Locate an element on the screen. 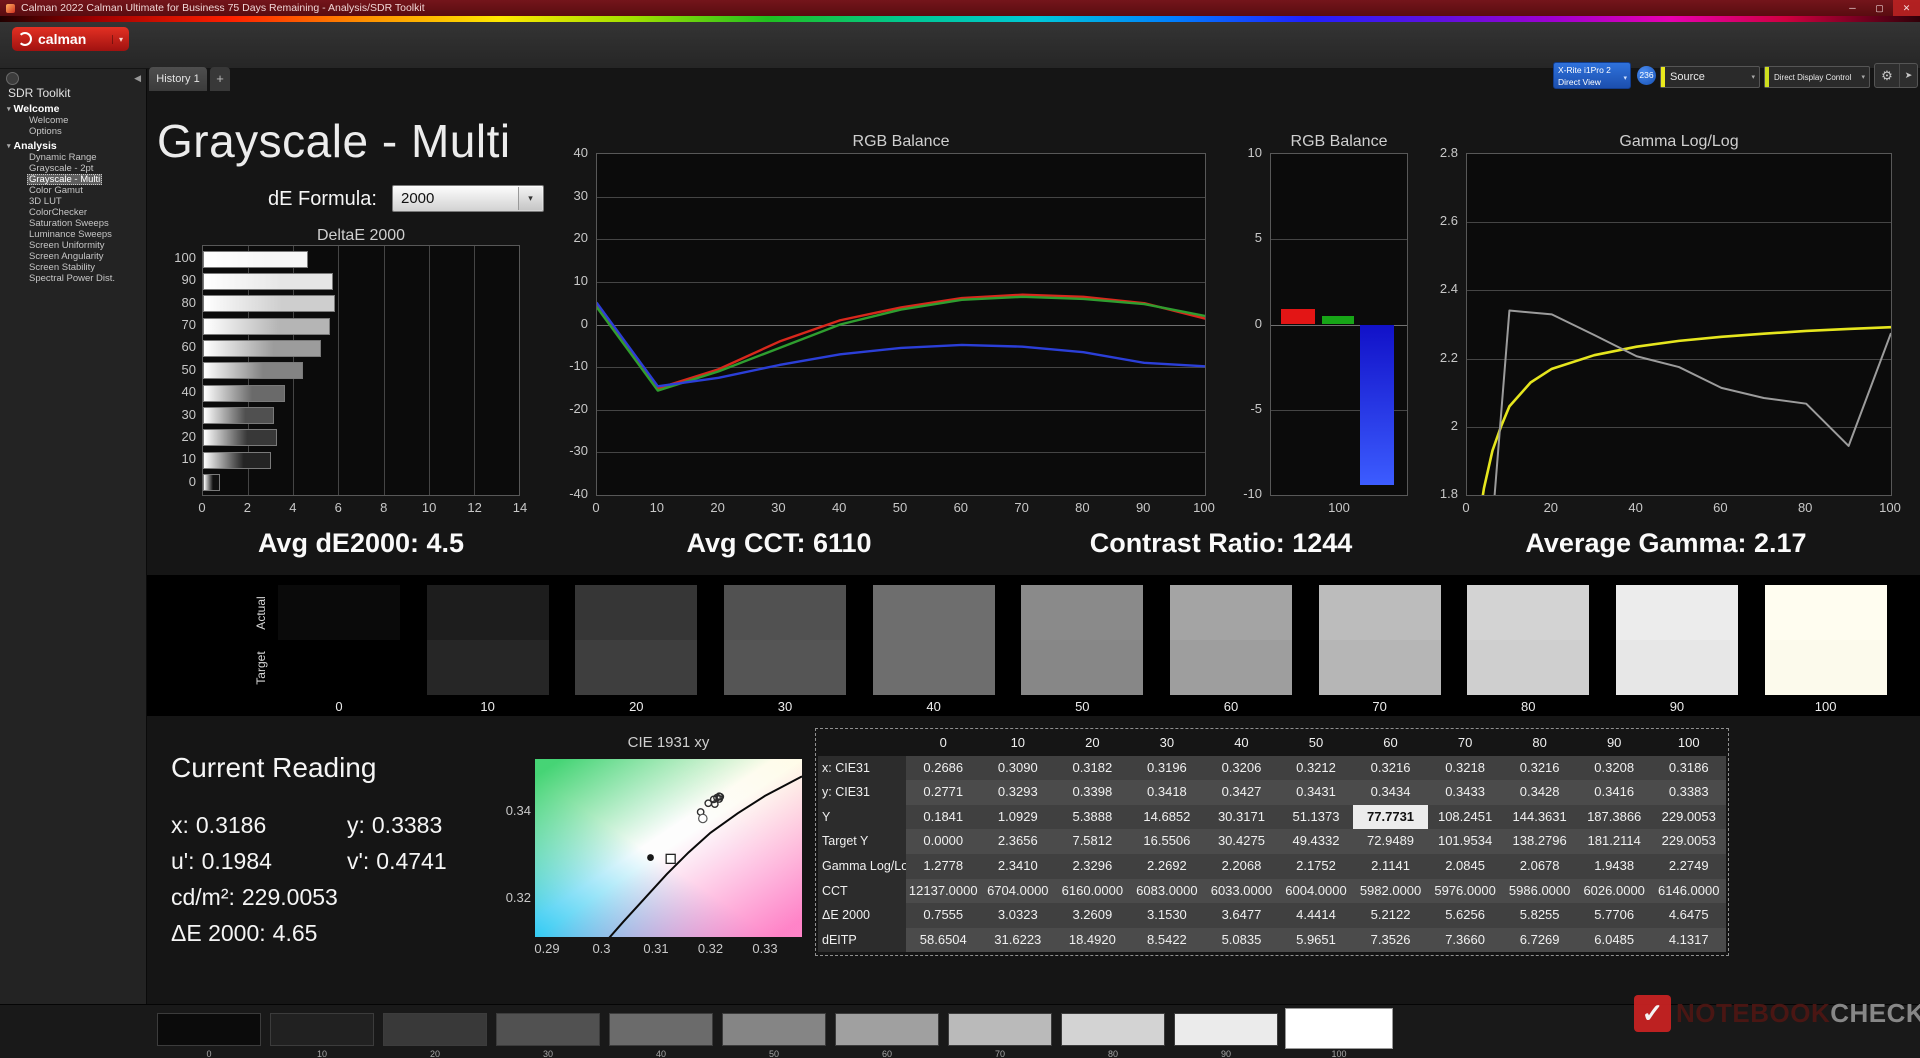 The height and width of the screenshot is (1058, 1920). table-cell: 2.2068 is located at coordinates (1241, 866).